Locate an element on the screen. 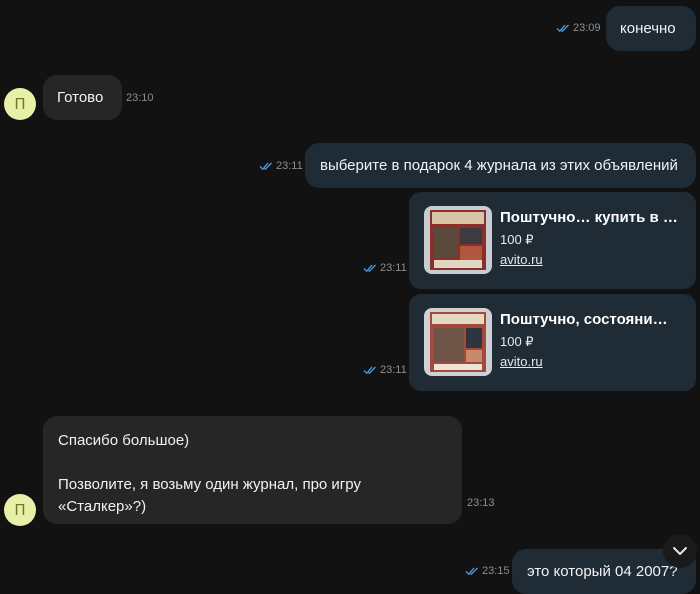 The height and width of the screenshot is (594, 700). message-meta: 23:15 is located at coordinates (487, 571).